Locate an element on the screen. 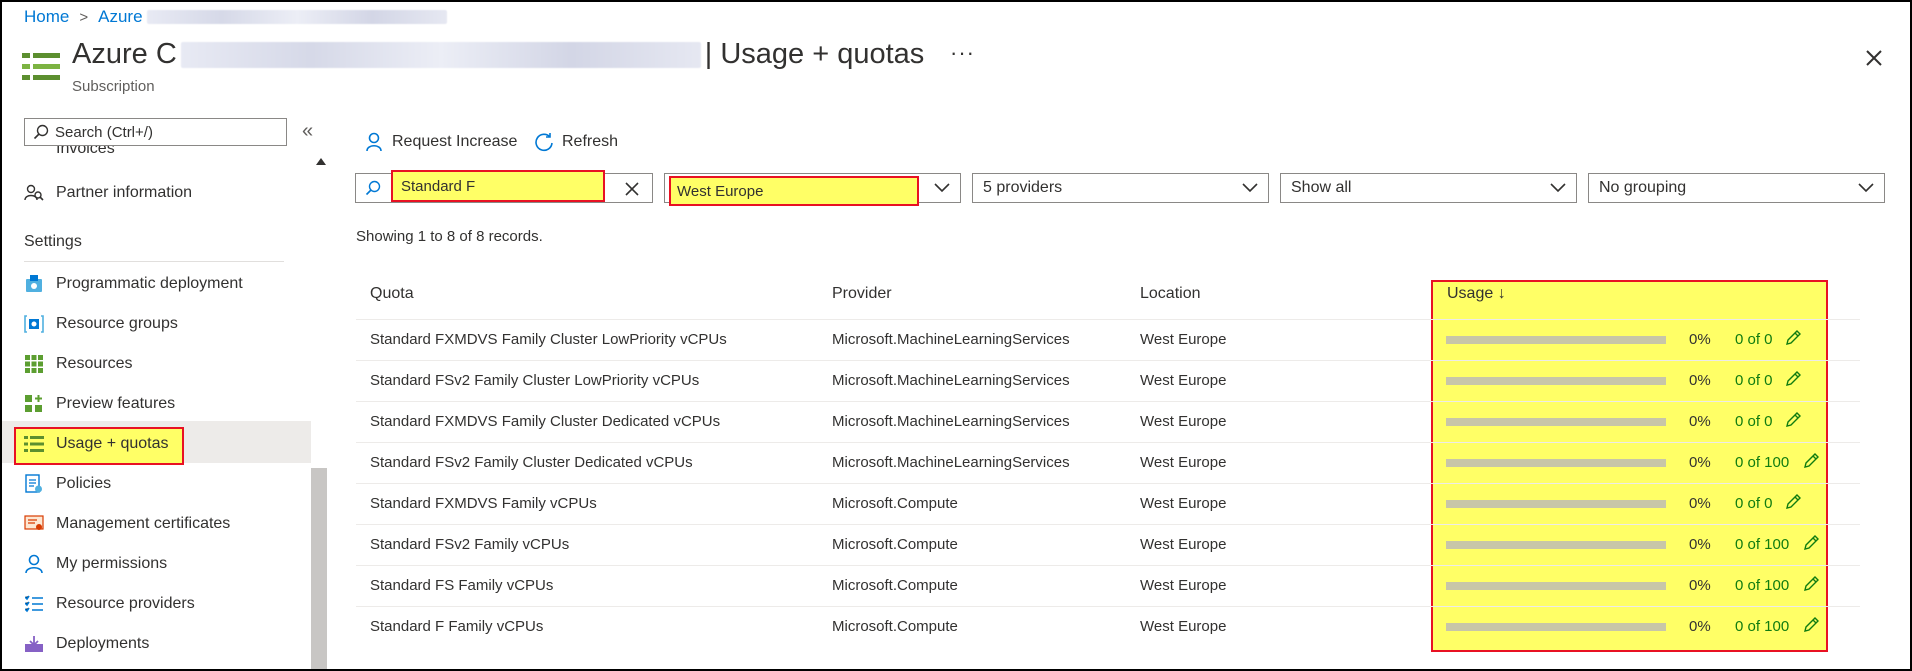 This screenshot has width=1912, height=671. sidebar-item-resources: Resources is located at coordinates (78, 364).